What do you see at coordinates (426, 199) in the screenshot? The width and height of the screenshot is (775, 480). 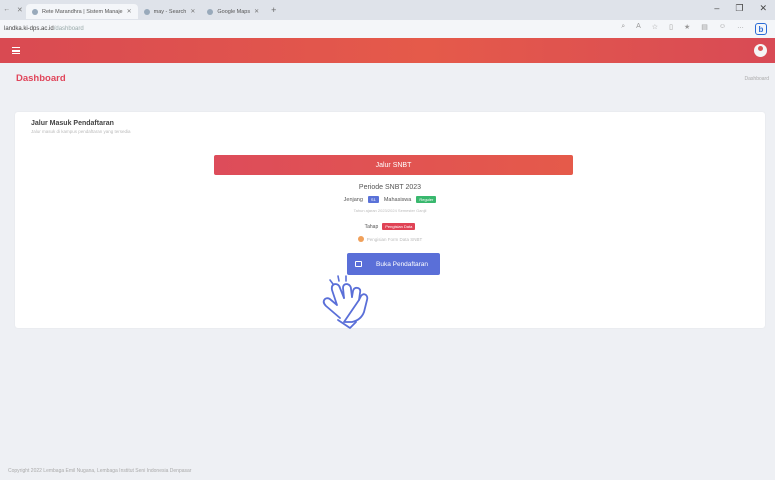 I see `mahasiswa-badge: Reguler` at bounding box center [426, 199].